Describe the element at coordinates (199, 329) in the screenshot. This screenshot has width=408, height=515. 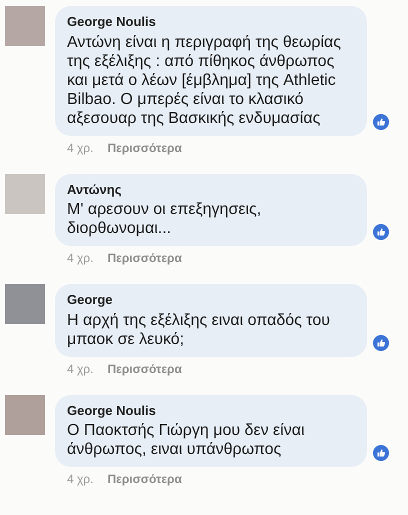
I see `comment-text: Η αρχή της εξέλιξης ειναι οπαδός του μπαοκ σε λευκό;` at that location.